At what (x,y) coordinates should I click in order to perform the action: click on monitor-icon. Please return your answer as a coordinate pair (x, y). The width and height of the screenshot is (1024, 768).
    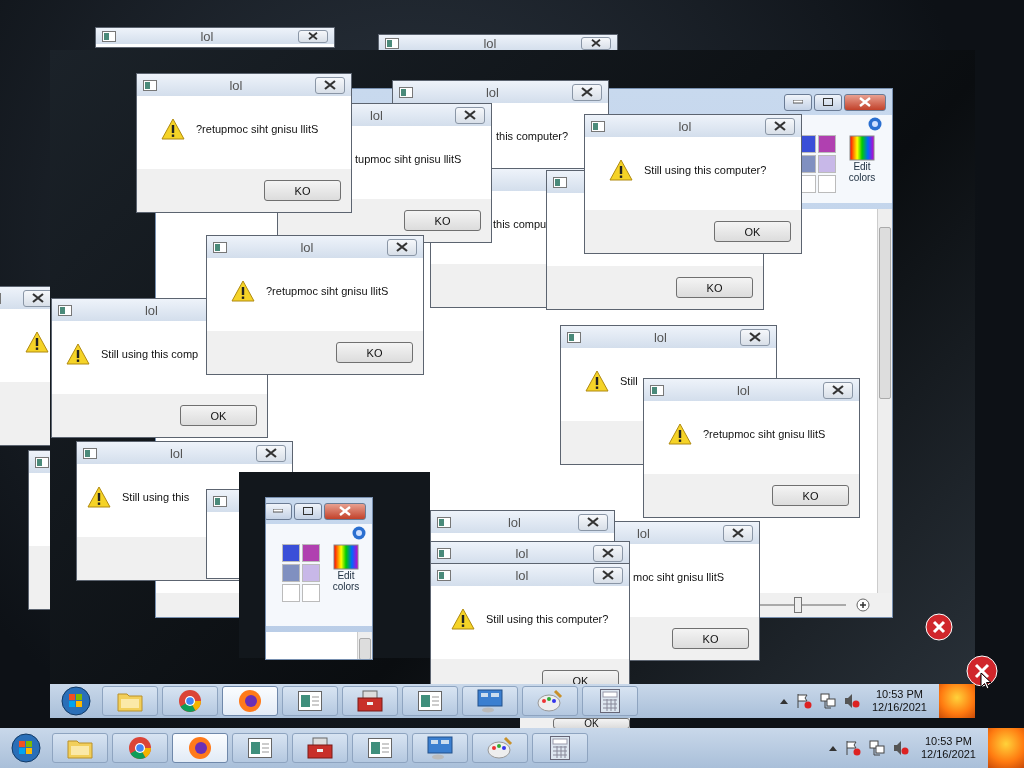
    Looking at the image, I should click on (490, 701).